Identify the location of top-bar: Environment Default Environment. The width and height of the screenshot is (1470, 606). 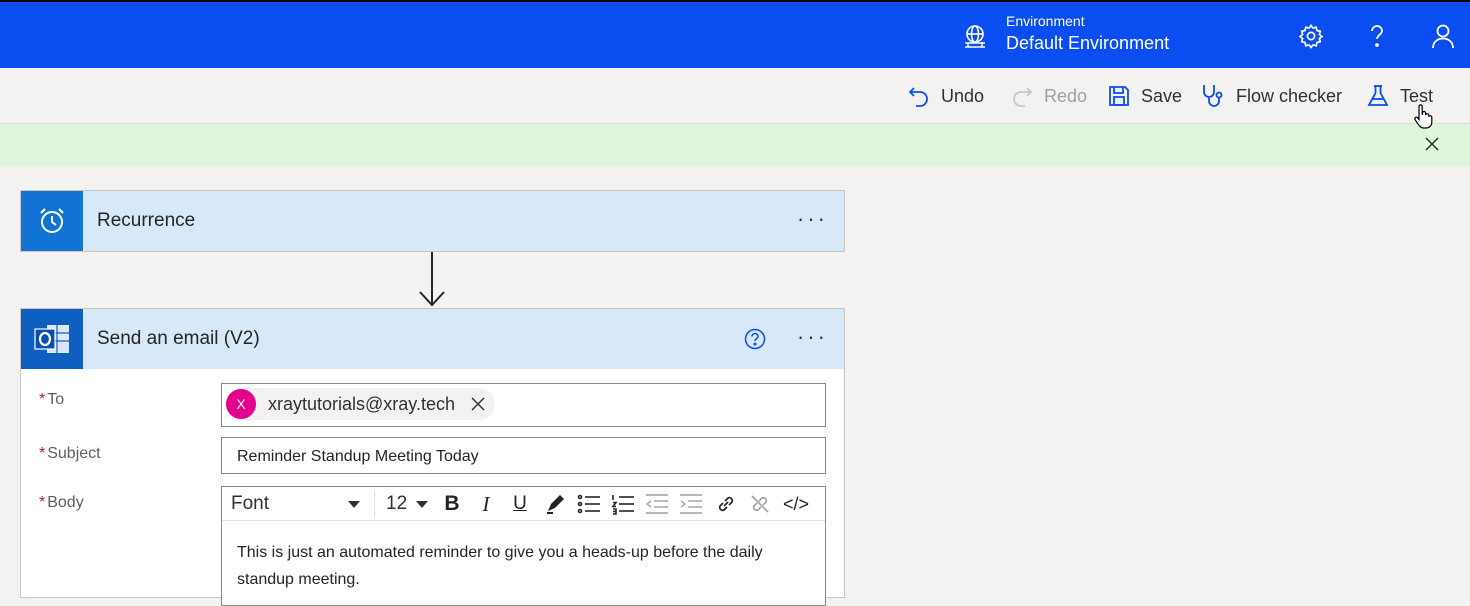
(735, 34).